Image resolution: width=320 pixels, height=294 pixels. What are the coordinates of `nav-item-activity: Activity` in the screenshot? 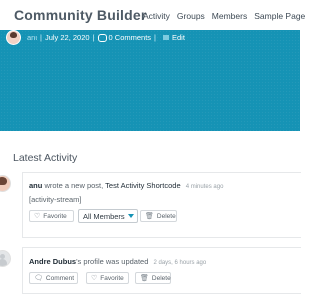 It's located at (156, 16).